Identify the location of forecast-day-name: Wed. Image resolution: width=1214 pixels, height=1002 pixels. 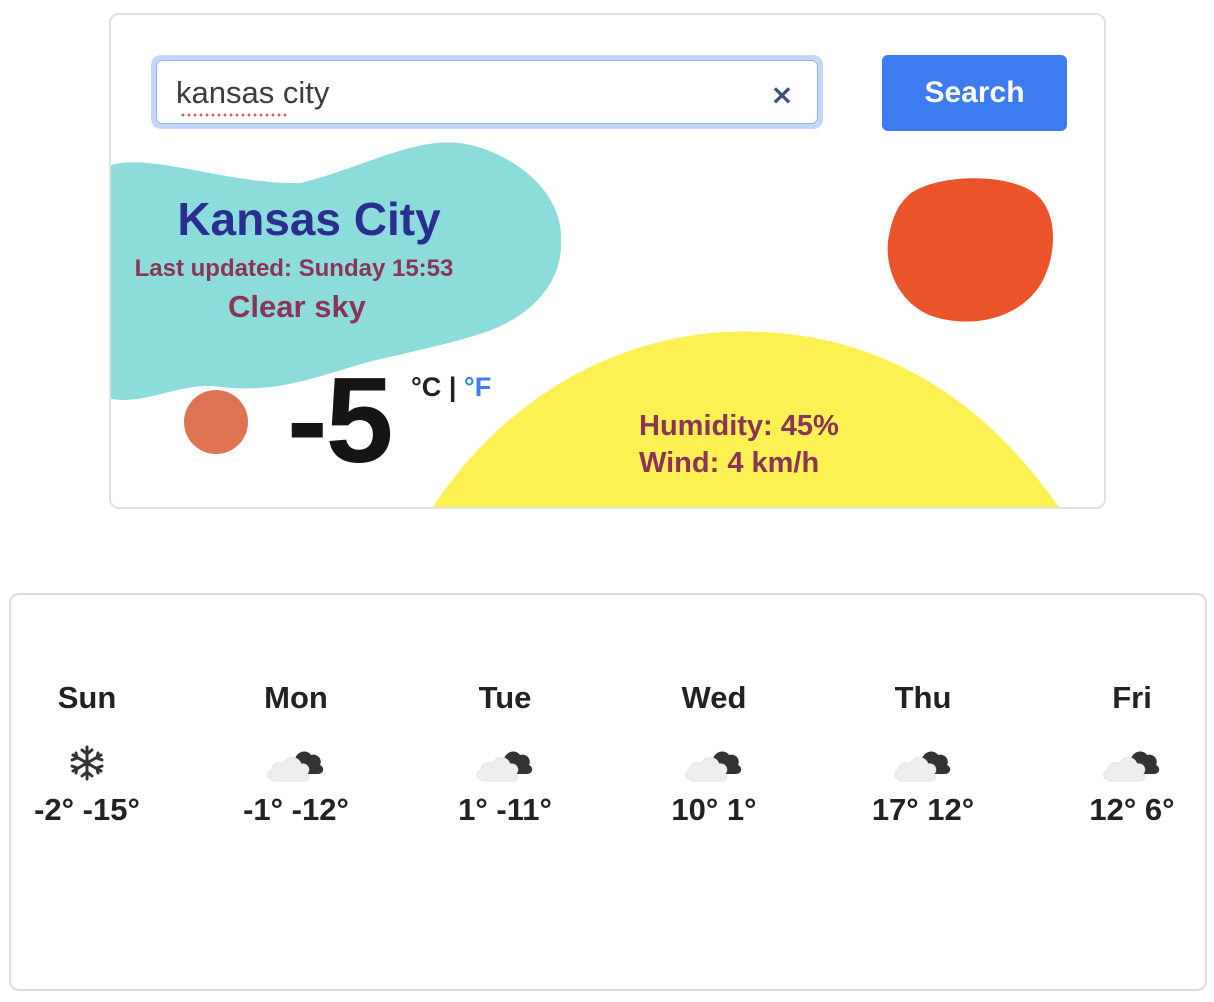
(714, 697).